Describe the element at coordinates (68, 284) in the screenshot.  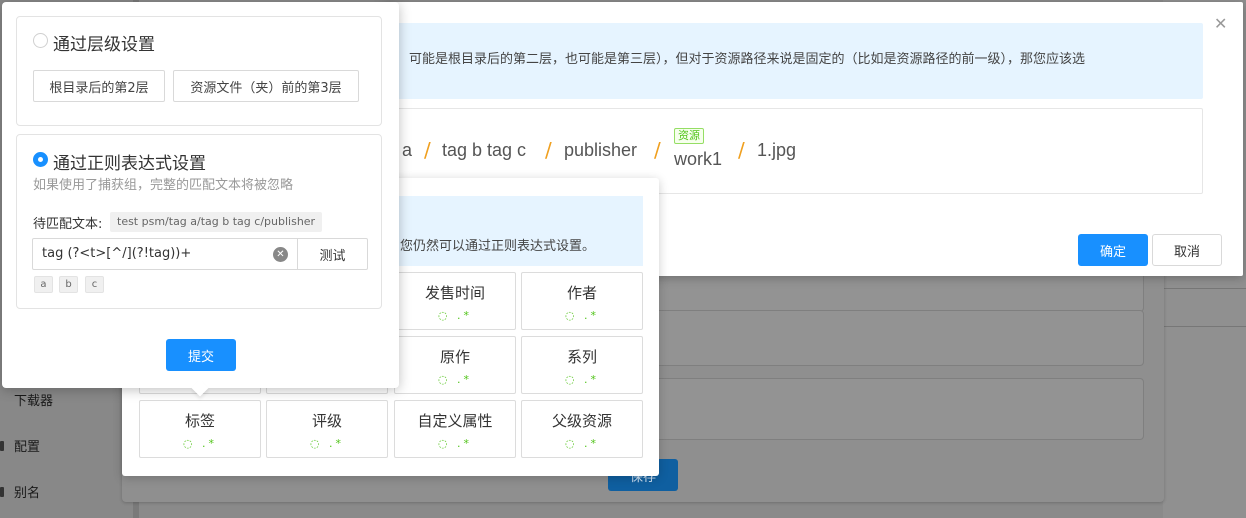
I see `capture-group-chip: b` at that location.